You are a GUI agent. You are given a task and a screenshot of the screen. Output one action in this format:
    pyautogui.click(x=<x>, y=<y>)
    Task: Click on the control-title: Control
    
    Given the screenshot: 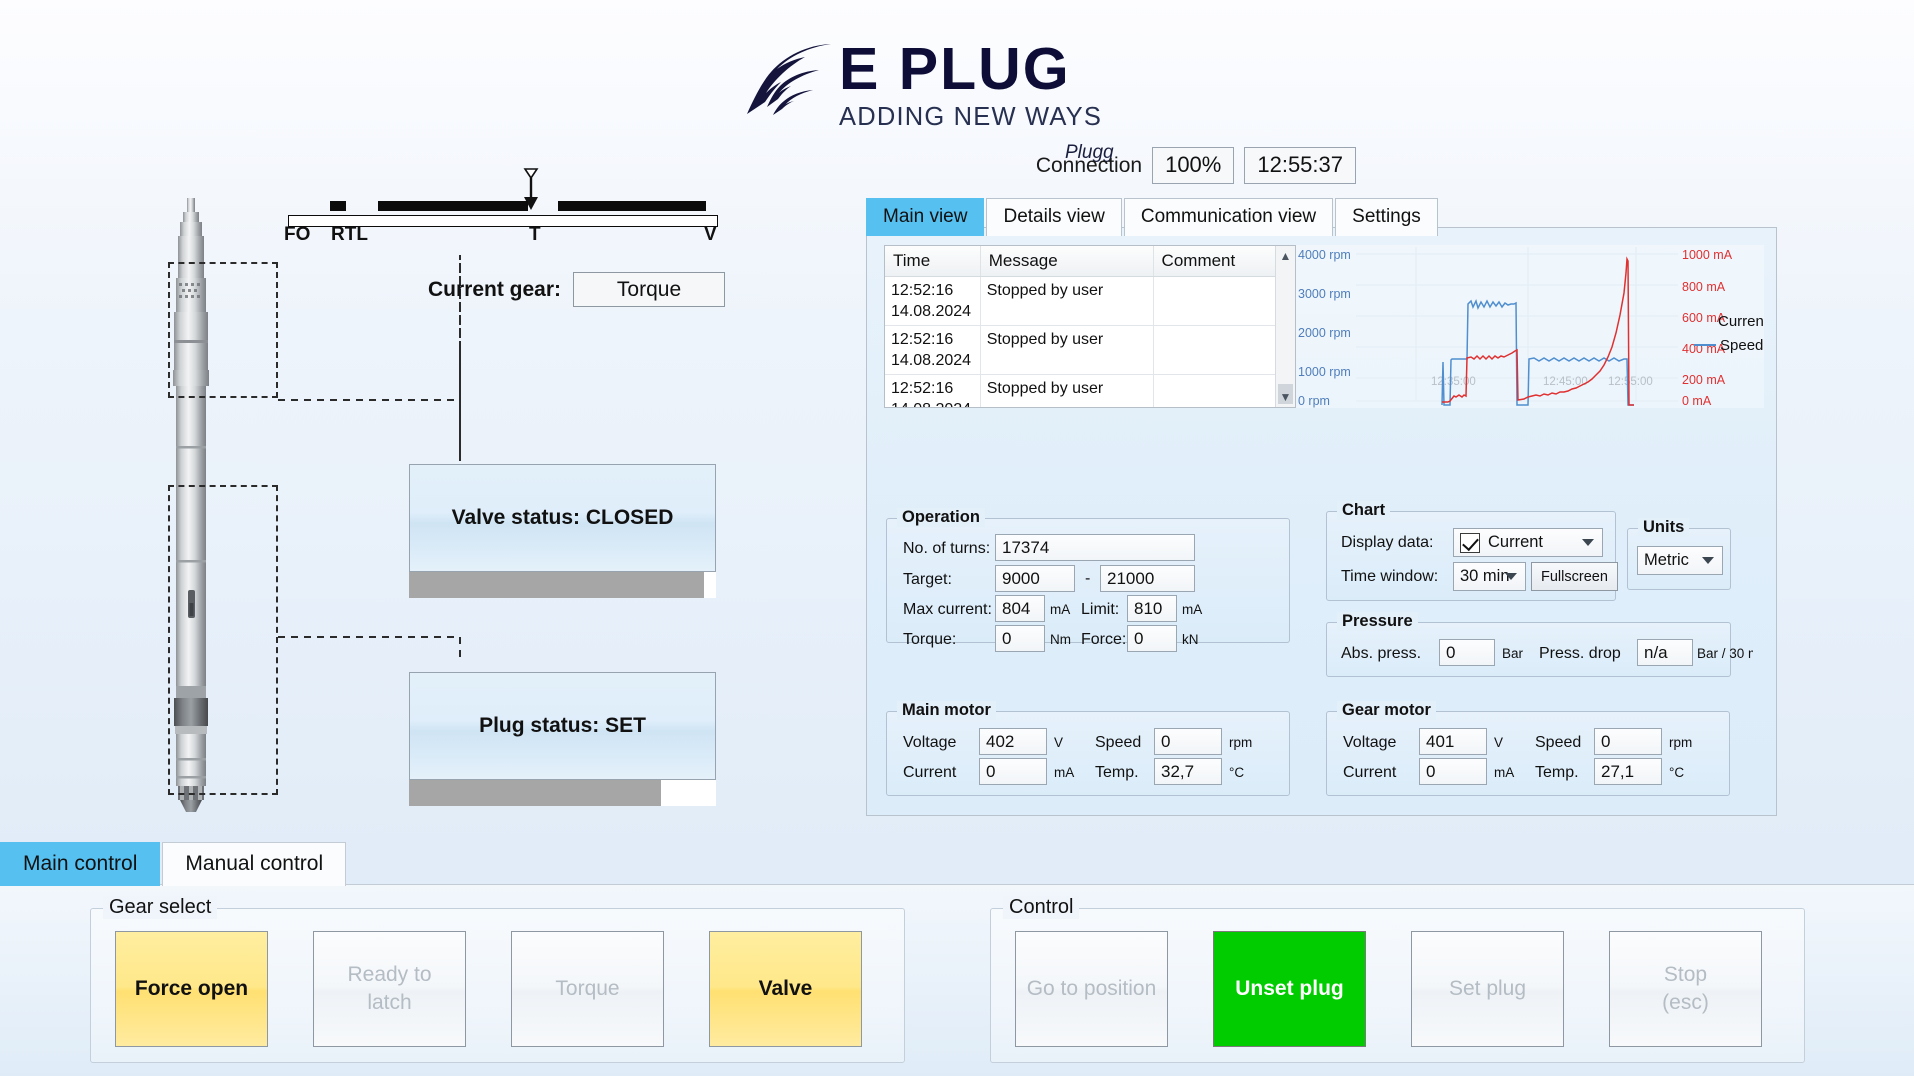 What is the action you would take?
    pyautogui.click(x=1041, y=907)
    